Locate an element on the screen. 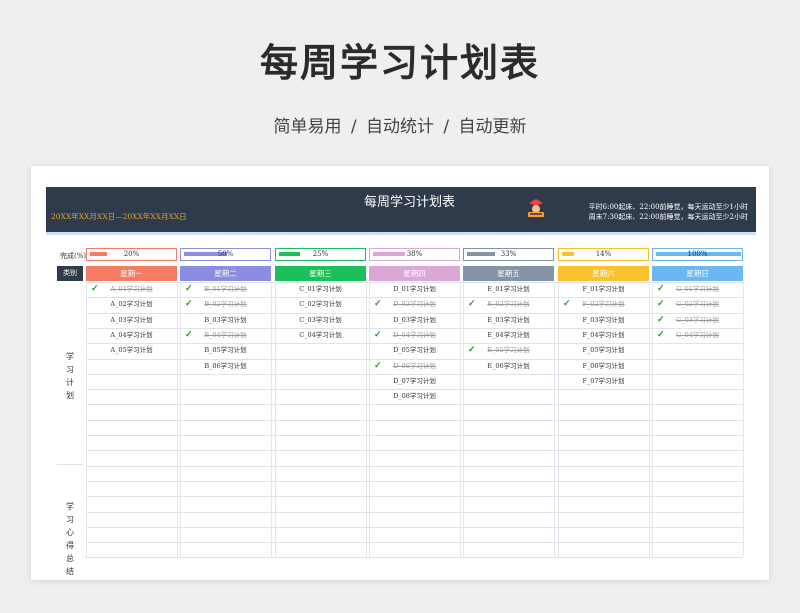 The width and height of the screenshot is (800, 613). task-item: C_01学习计划 is located at coordinates (320, 289).